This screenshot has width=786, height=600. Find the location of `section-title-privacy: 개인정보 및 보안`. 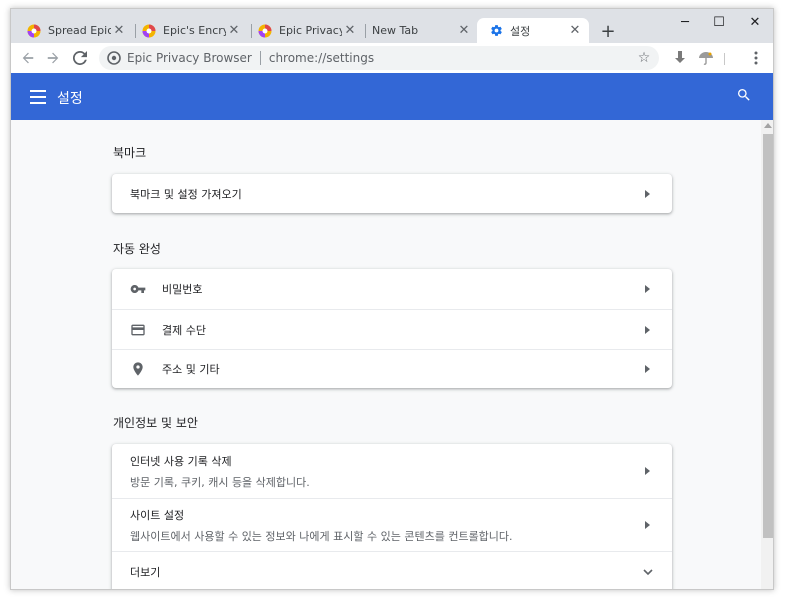

section-title-privacy: 개인정보 및 보안 is located at coordinates (155, 423).